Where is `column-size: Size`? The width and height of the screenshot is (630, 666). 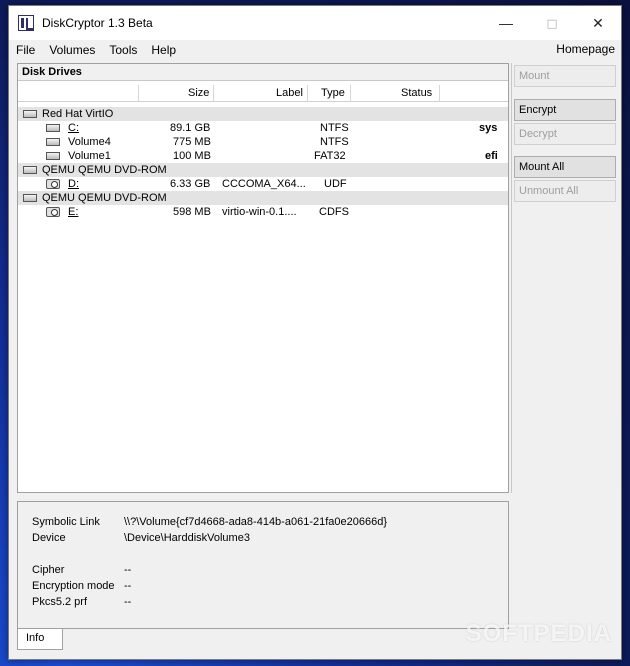 column-size: Size is located at coordinates (198, 93).